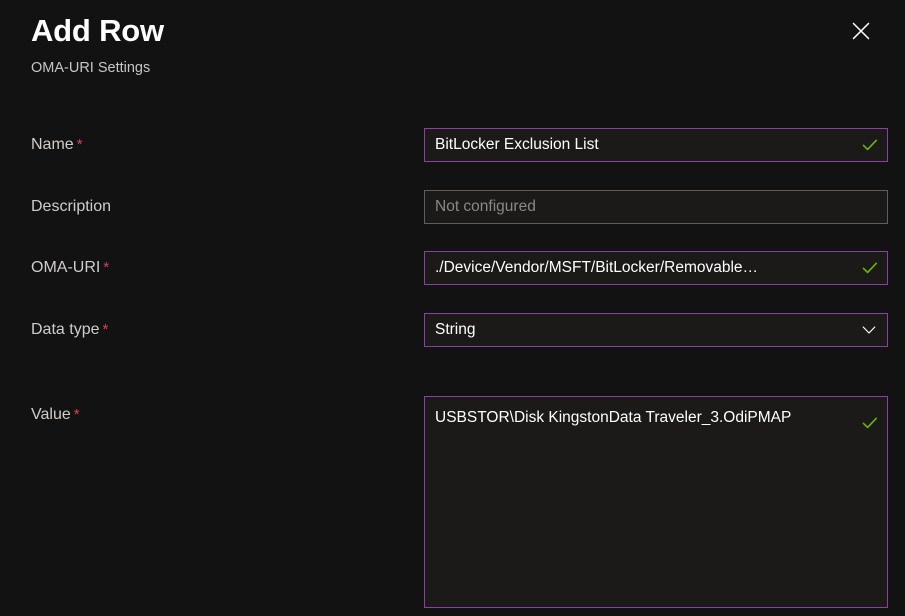 Image resolution: width=905 pixels, height=616 pixels. Describe the element at coordinates (105, 329) in the screenshot. I see `required-asterisk-data-type: *` at that location.